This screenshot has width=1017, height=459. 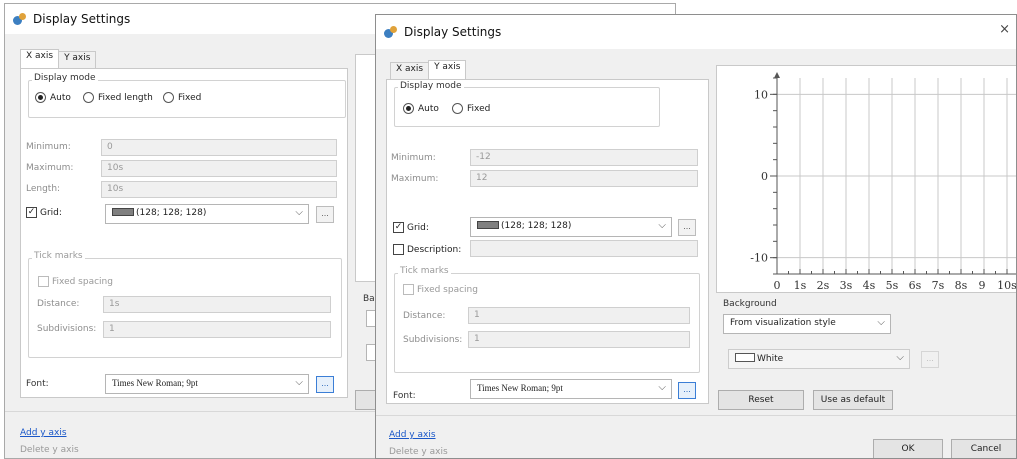 What do you see at coordinates (750, 304) in the screenshot?
I see `background-label: Background` at bounding box center [750, 304].